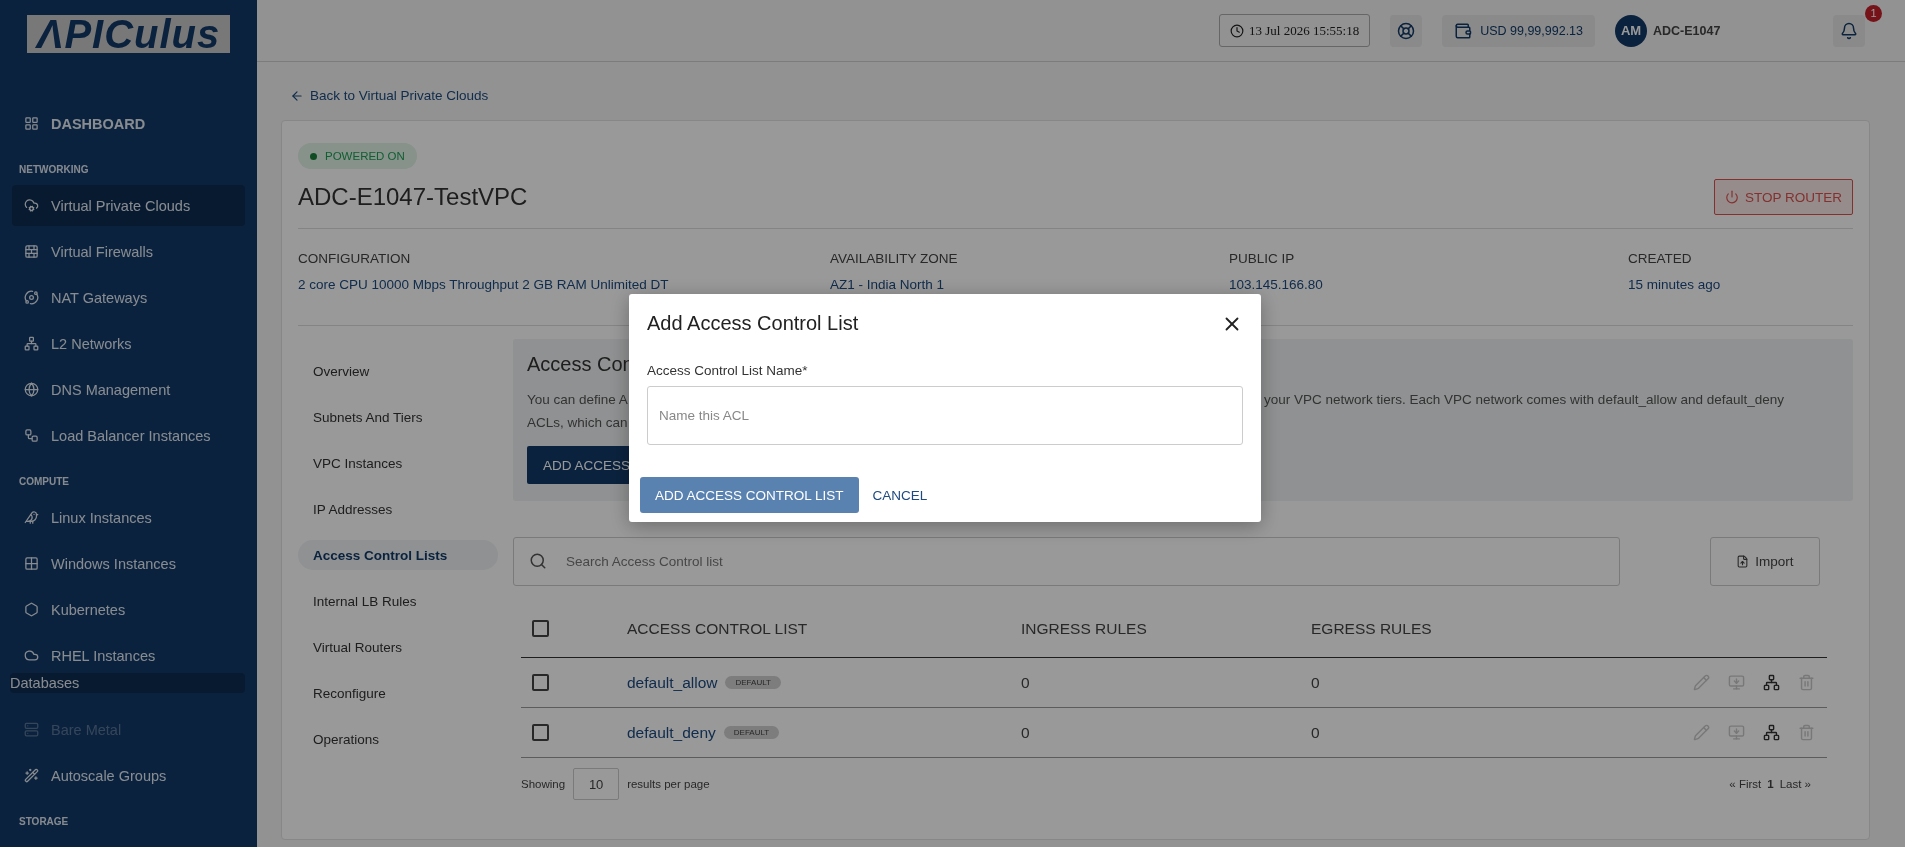 Image resolution: width=1905 pixels, height=847 pixels. Describe the element at coordinates (945, 415) in the screenshot. I see `acl-name-field: Name this ACL` at that location.